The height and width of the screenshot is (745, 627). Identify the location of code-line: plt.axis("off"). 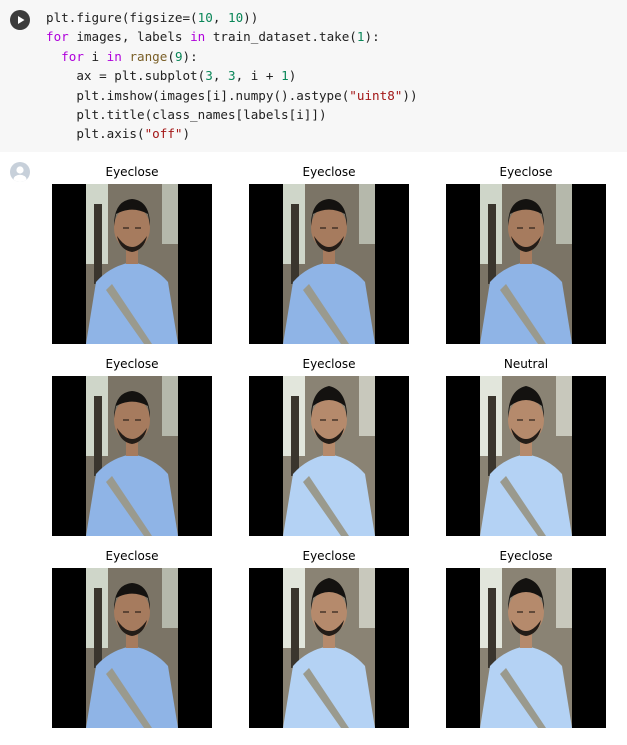
(232, 133).